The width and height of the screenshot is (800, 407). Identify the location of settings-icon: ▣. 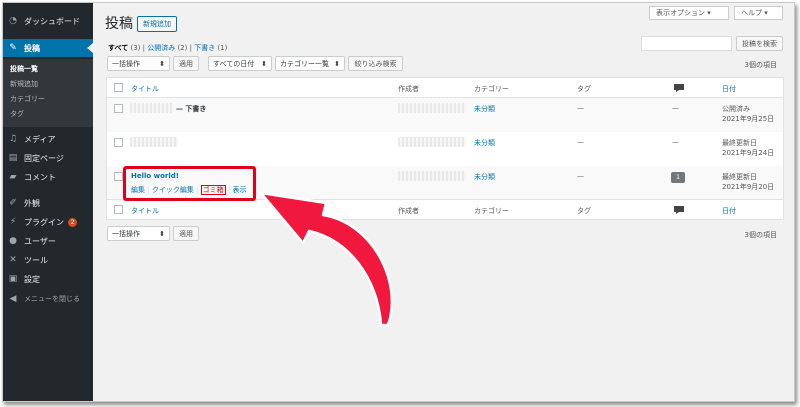
(13, 279).